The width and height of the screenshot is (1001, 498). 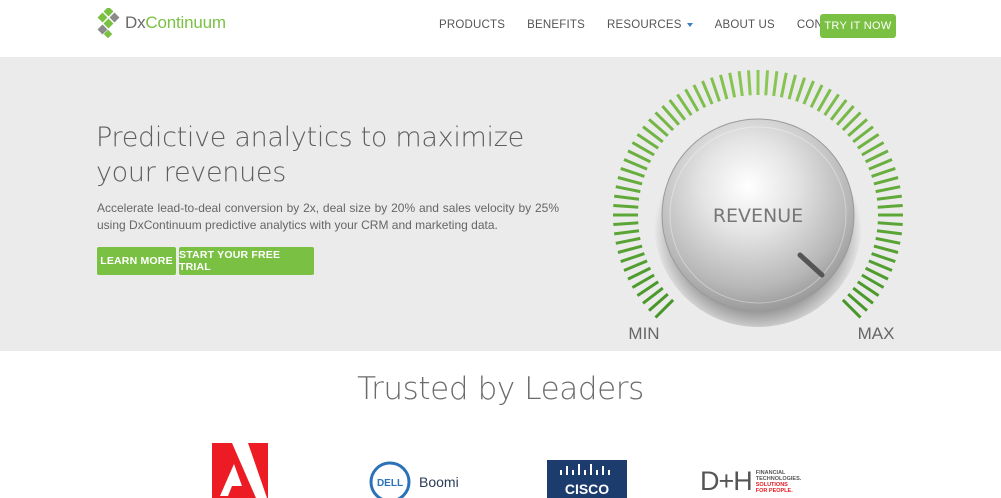 What do you see at coordinates (858, 26) in the screenshot?
I see `try-it-now-button: TRY IT NOW` at bounding box center [858, 26].